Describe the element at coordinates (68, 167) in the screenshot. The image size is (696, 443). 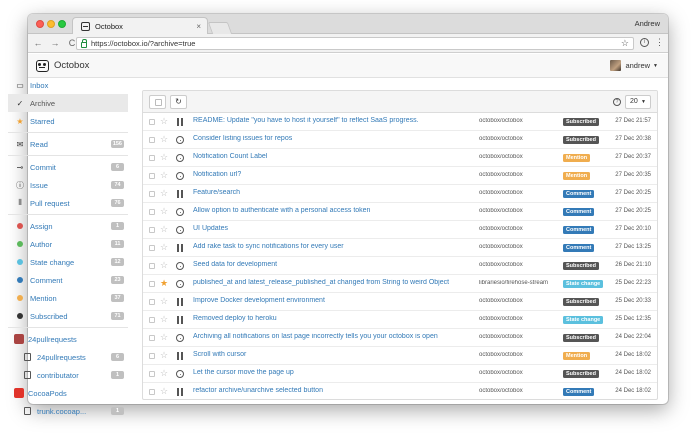
I see `sidebar-item-commit: ⊸ Commit 6` at that location.